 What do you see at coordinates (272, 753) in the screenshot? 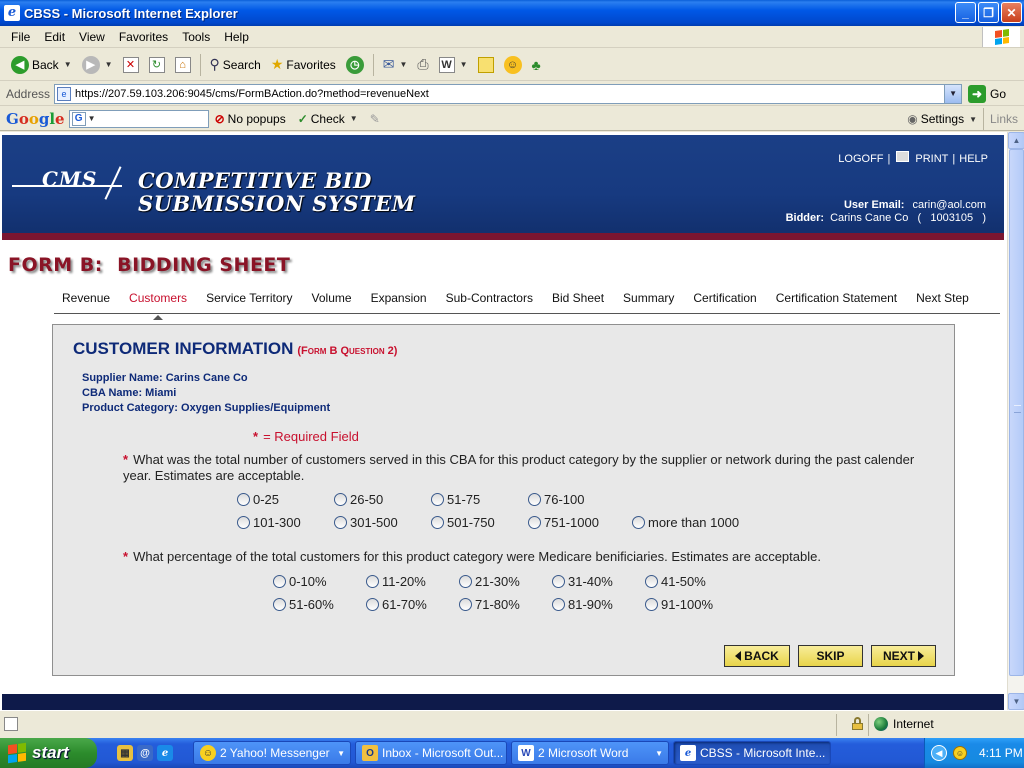
I see `task-yahoo-messenger: ☺ 2 Yahoo! Messenger ▼` at bounding box center [272, 753].